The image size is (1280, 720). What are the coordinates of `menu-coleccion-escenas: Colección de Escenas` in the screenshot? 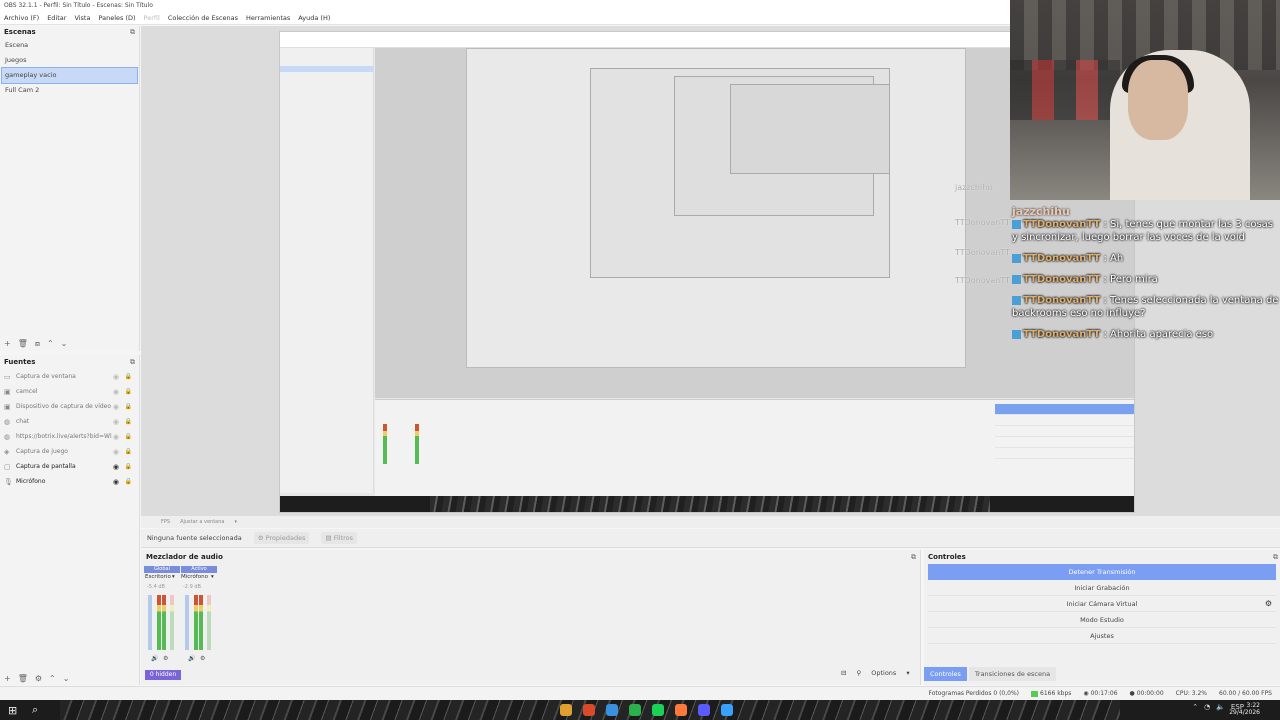 It's located at (203, 18).